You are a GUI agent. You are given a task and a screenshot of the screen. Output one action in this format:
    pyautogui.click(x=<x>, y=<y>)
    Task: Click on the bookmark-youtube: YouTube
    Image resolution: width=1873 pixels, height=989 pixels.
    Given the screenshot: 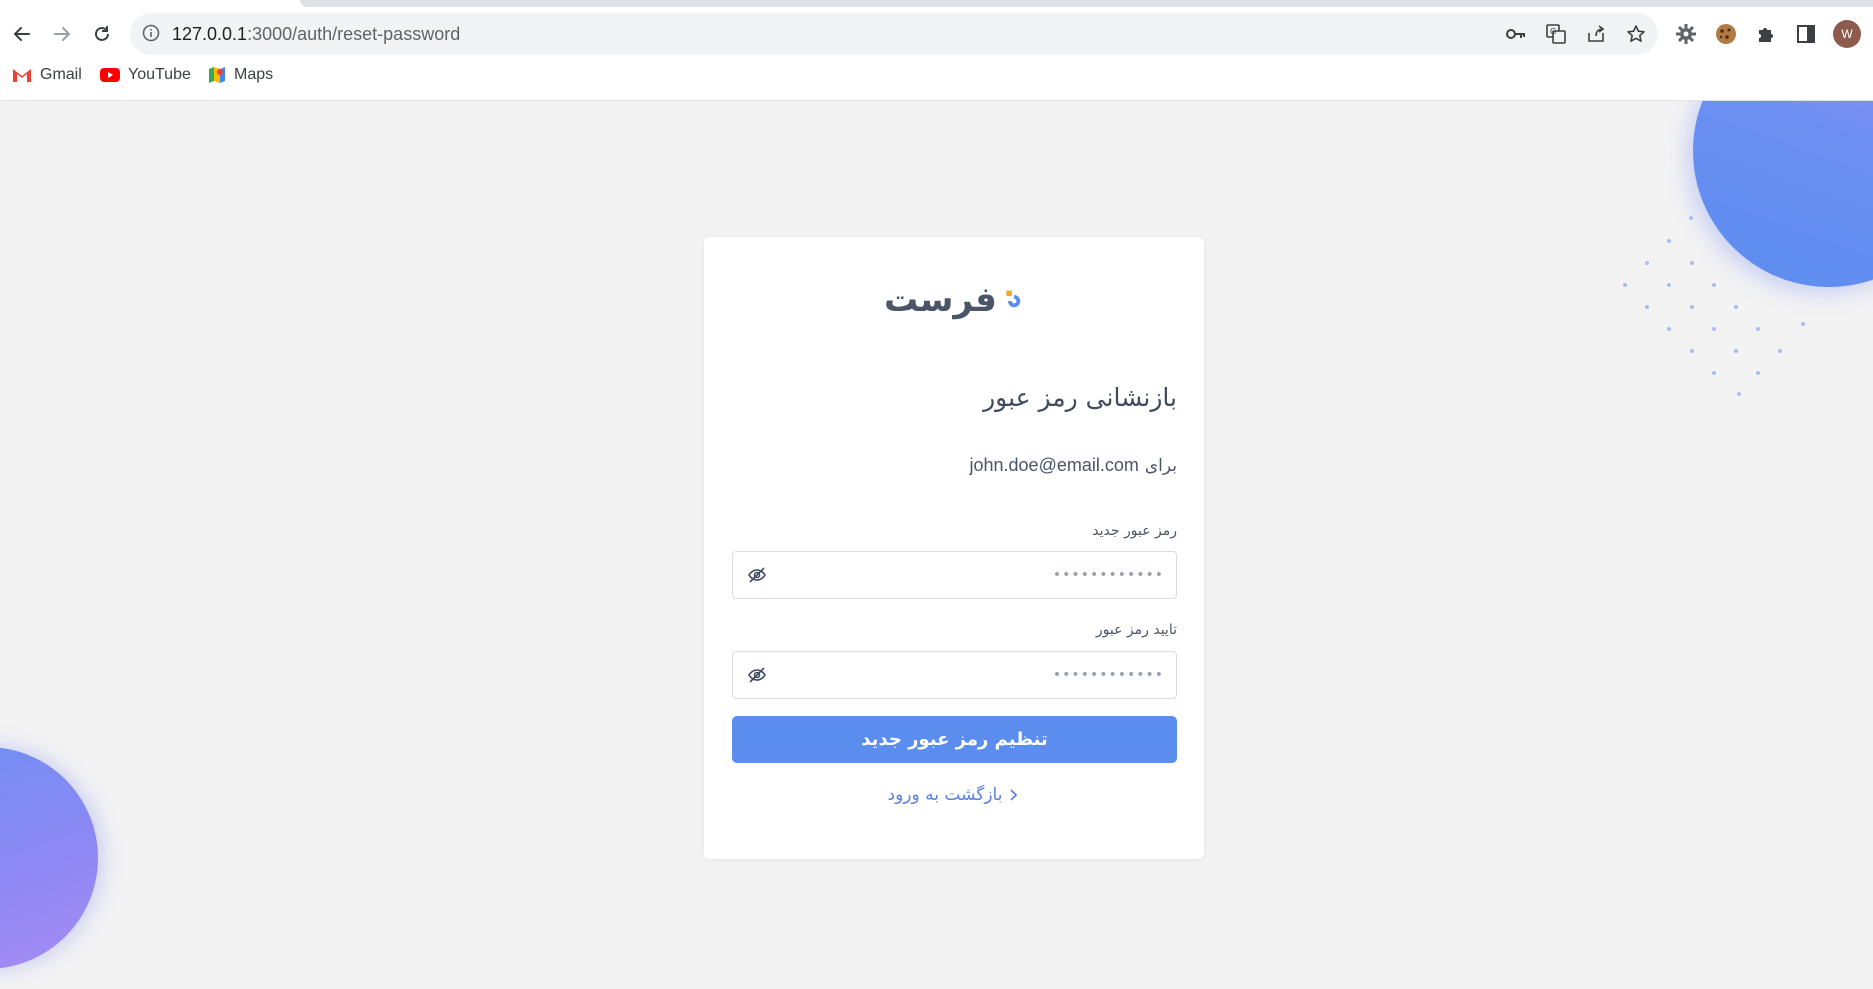 What is the action you would take?
    pyautogui.click(x=145, y=75)
    